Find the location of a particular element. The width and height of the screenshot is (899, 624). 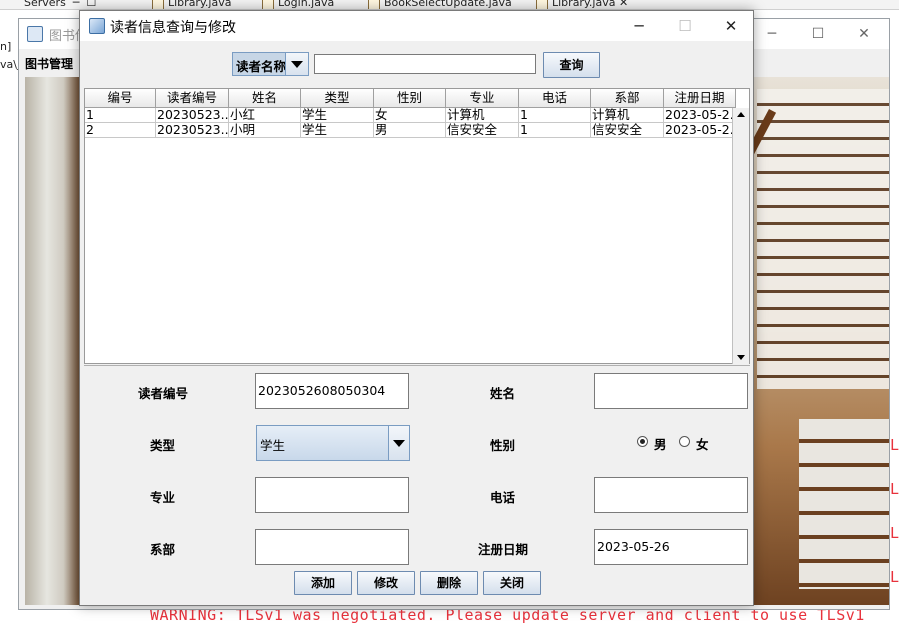

ide-tab-library: Library.java is located at coordinates (191, 4).